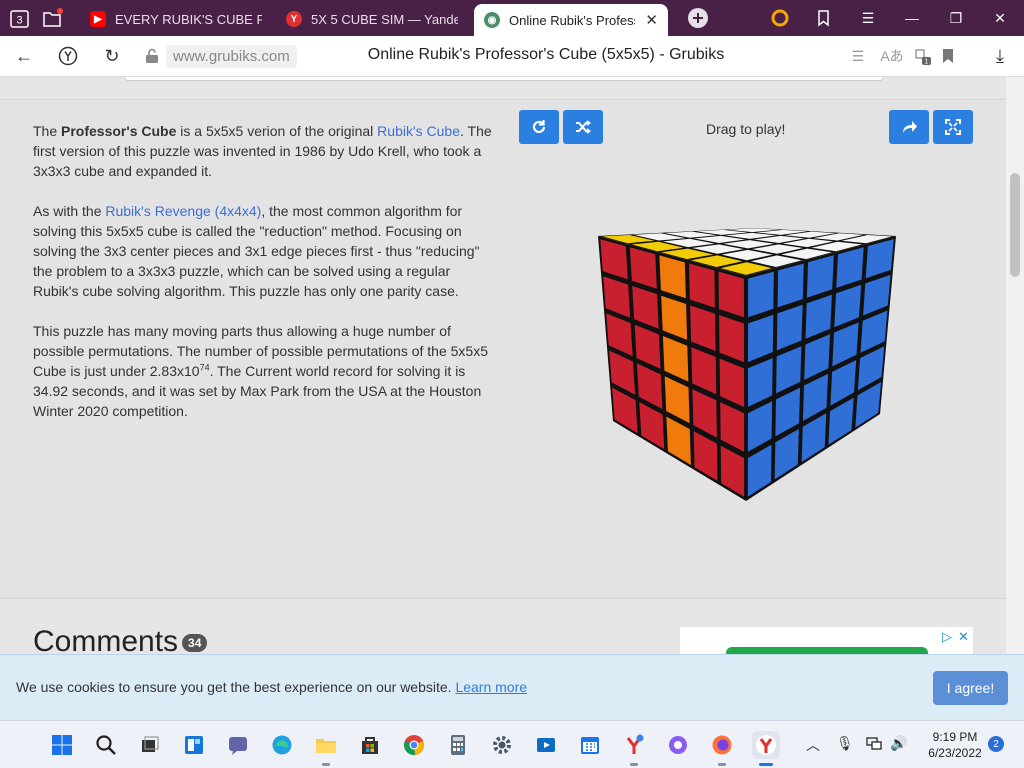  I want to click on reload-button: ↻, so click(112, 56).